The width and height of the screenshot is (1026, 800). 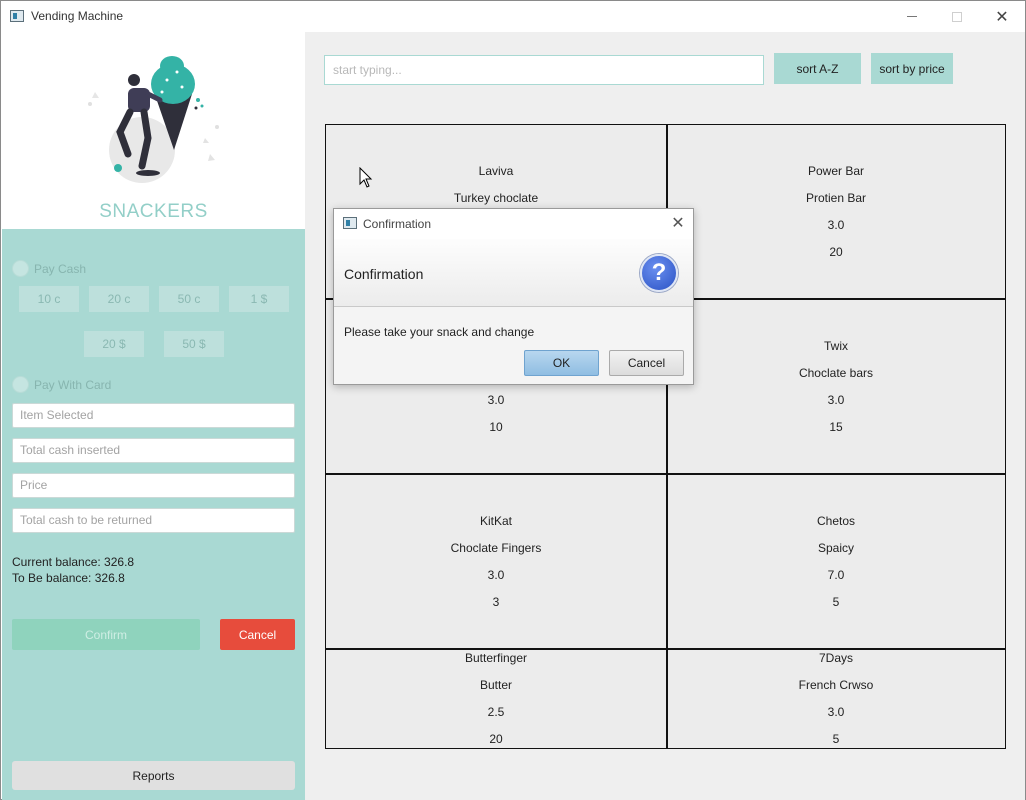 I want to click on snack-illustration, so click(x=153, y=119).